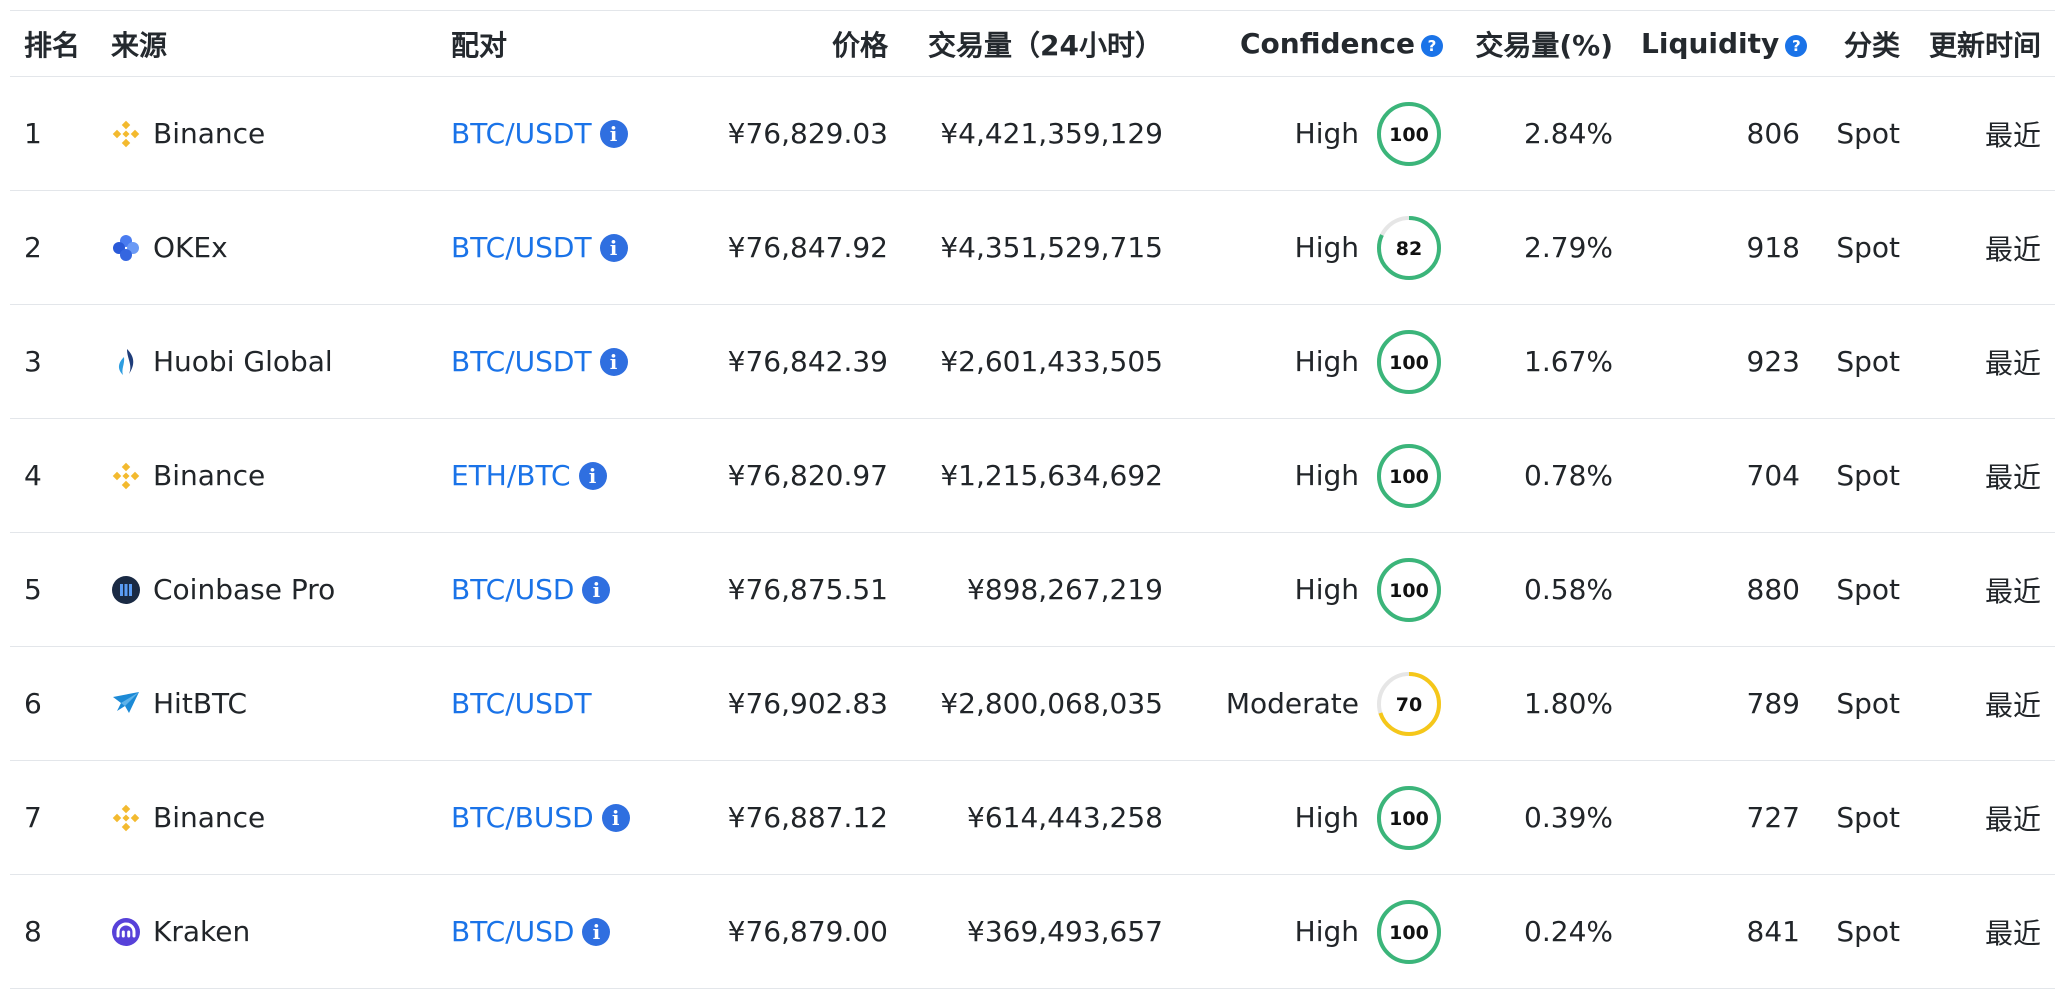  I want to click on price-cell: ¥76,842.39, so click(794, 362).